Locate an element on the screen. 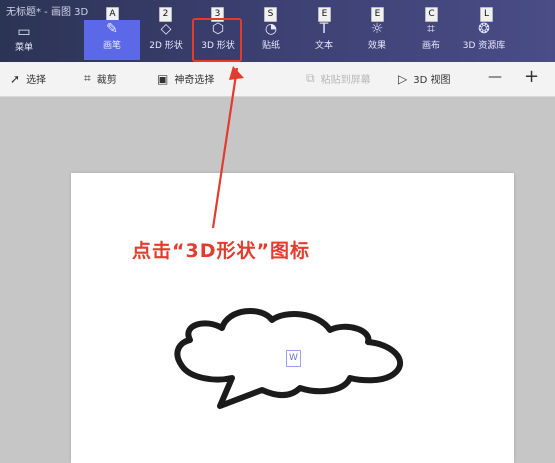  cloud-shape is located at coordinates (289, 358).